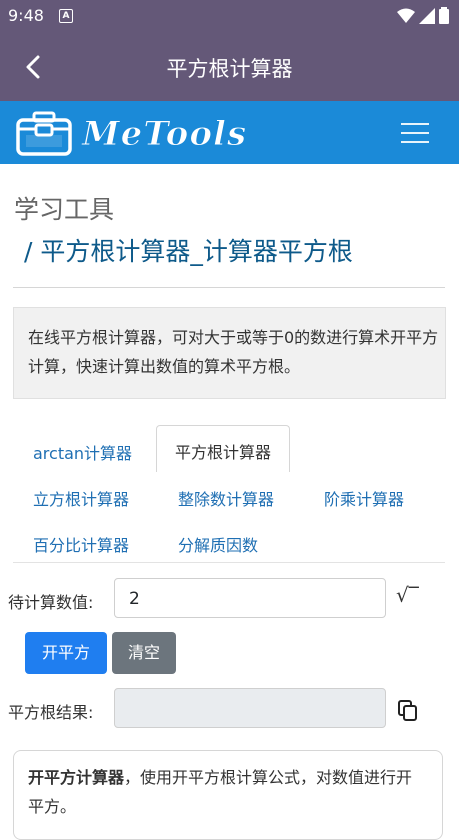 This screenshot has height=840, width=459. I want to click on calculate-button: 开平方, so click(66, 653).